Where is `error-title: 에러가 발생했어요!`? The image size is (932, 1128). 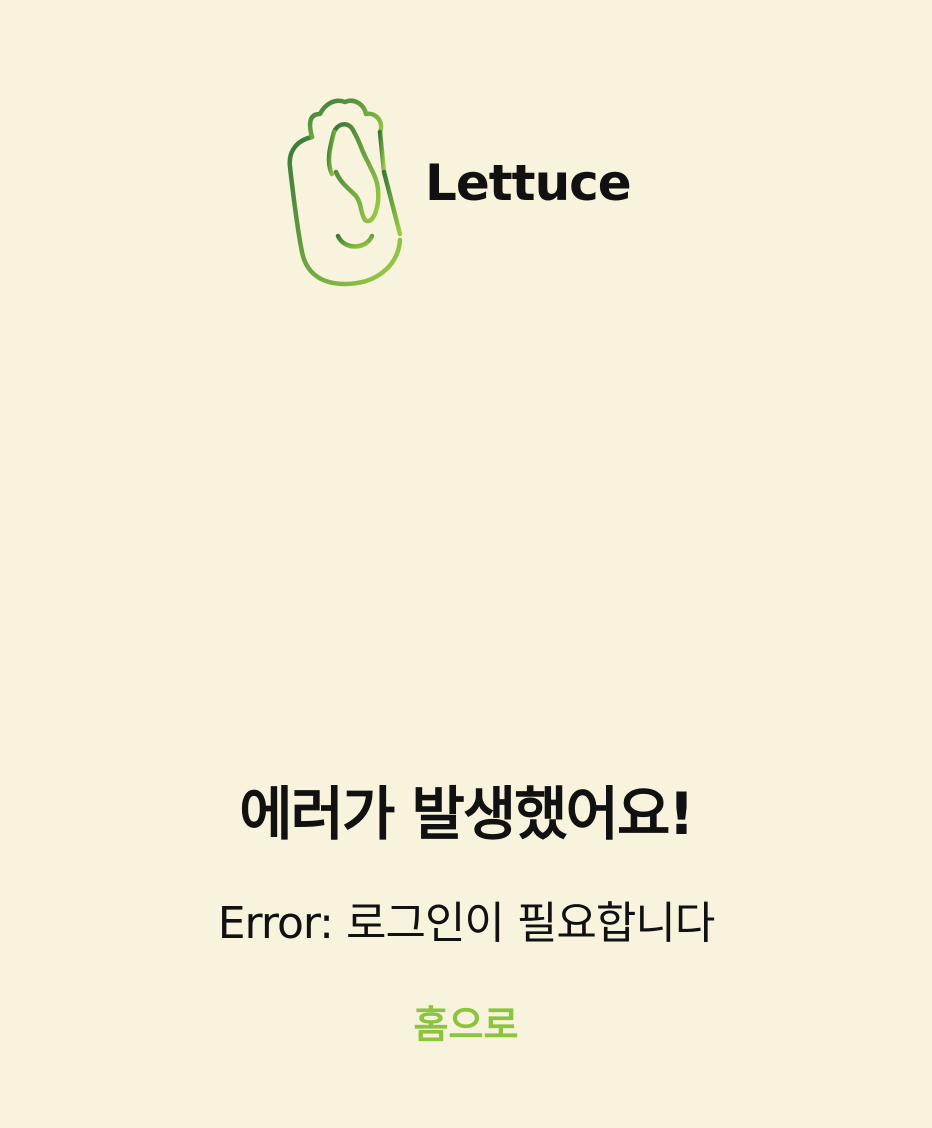
error-title: 에러가 발생했어요! is located at coordinates (467, 814).